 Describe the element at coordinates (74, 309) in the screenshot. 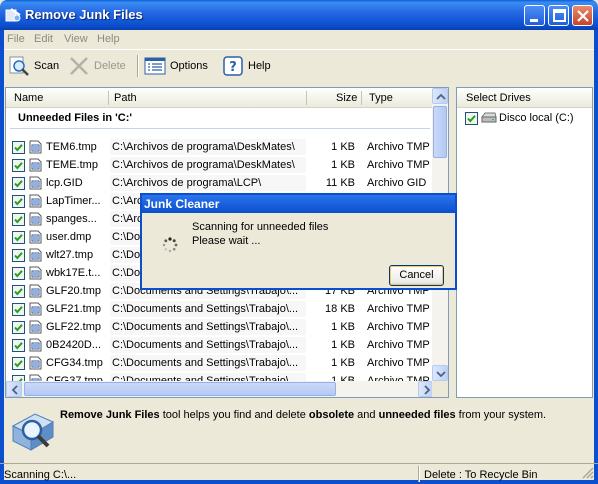

I see `file-name: GLF21.tmp` at that location.